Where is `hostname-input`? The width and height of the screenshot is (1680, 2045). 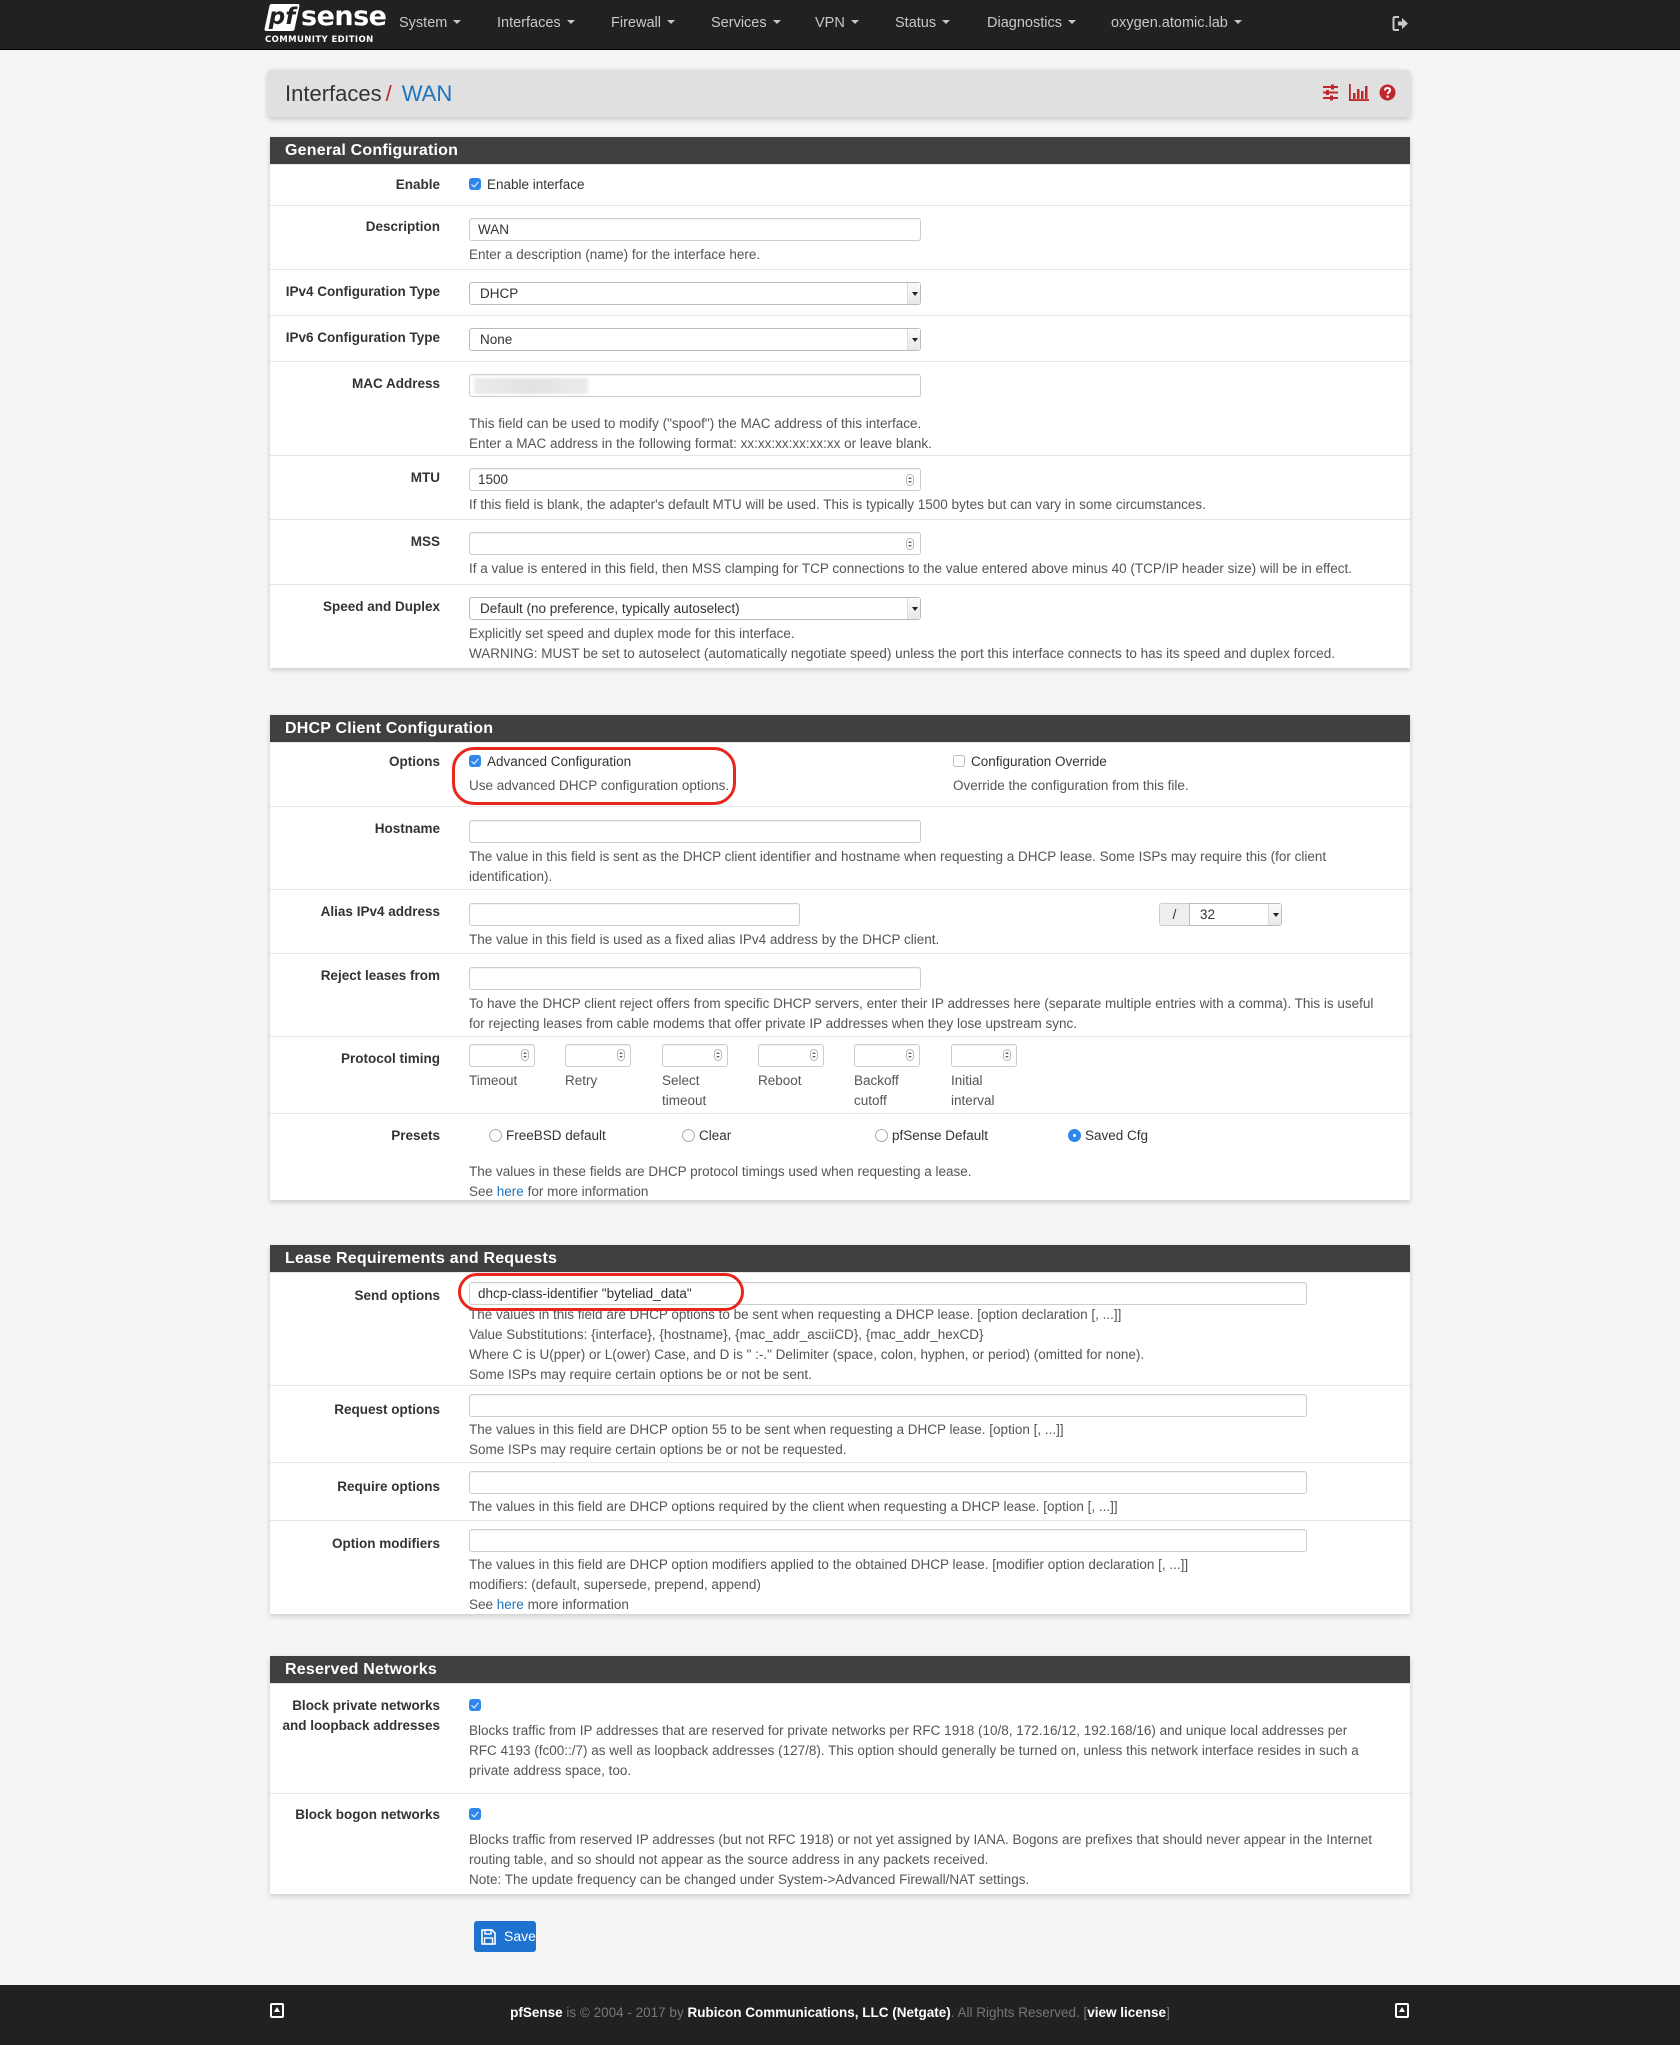
hostname-input is located at coordinates (695, 831).